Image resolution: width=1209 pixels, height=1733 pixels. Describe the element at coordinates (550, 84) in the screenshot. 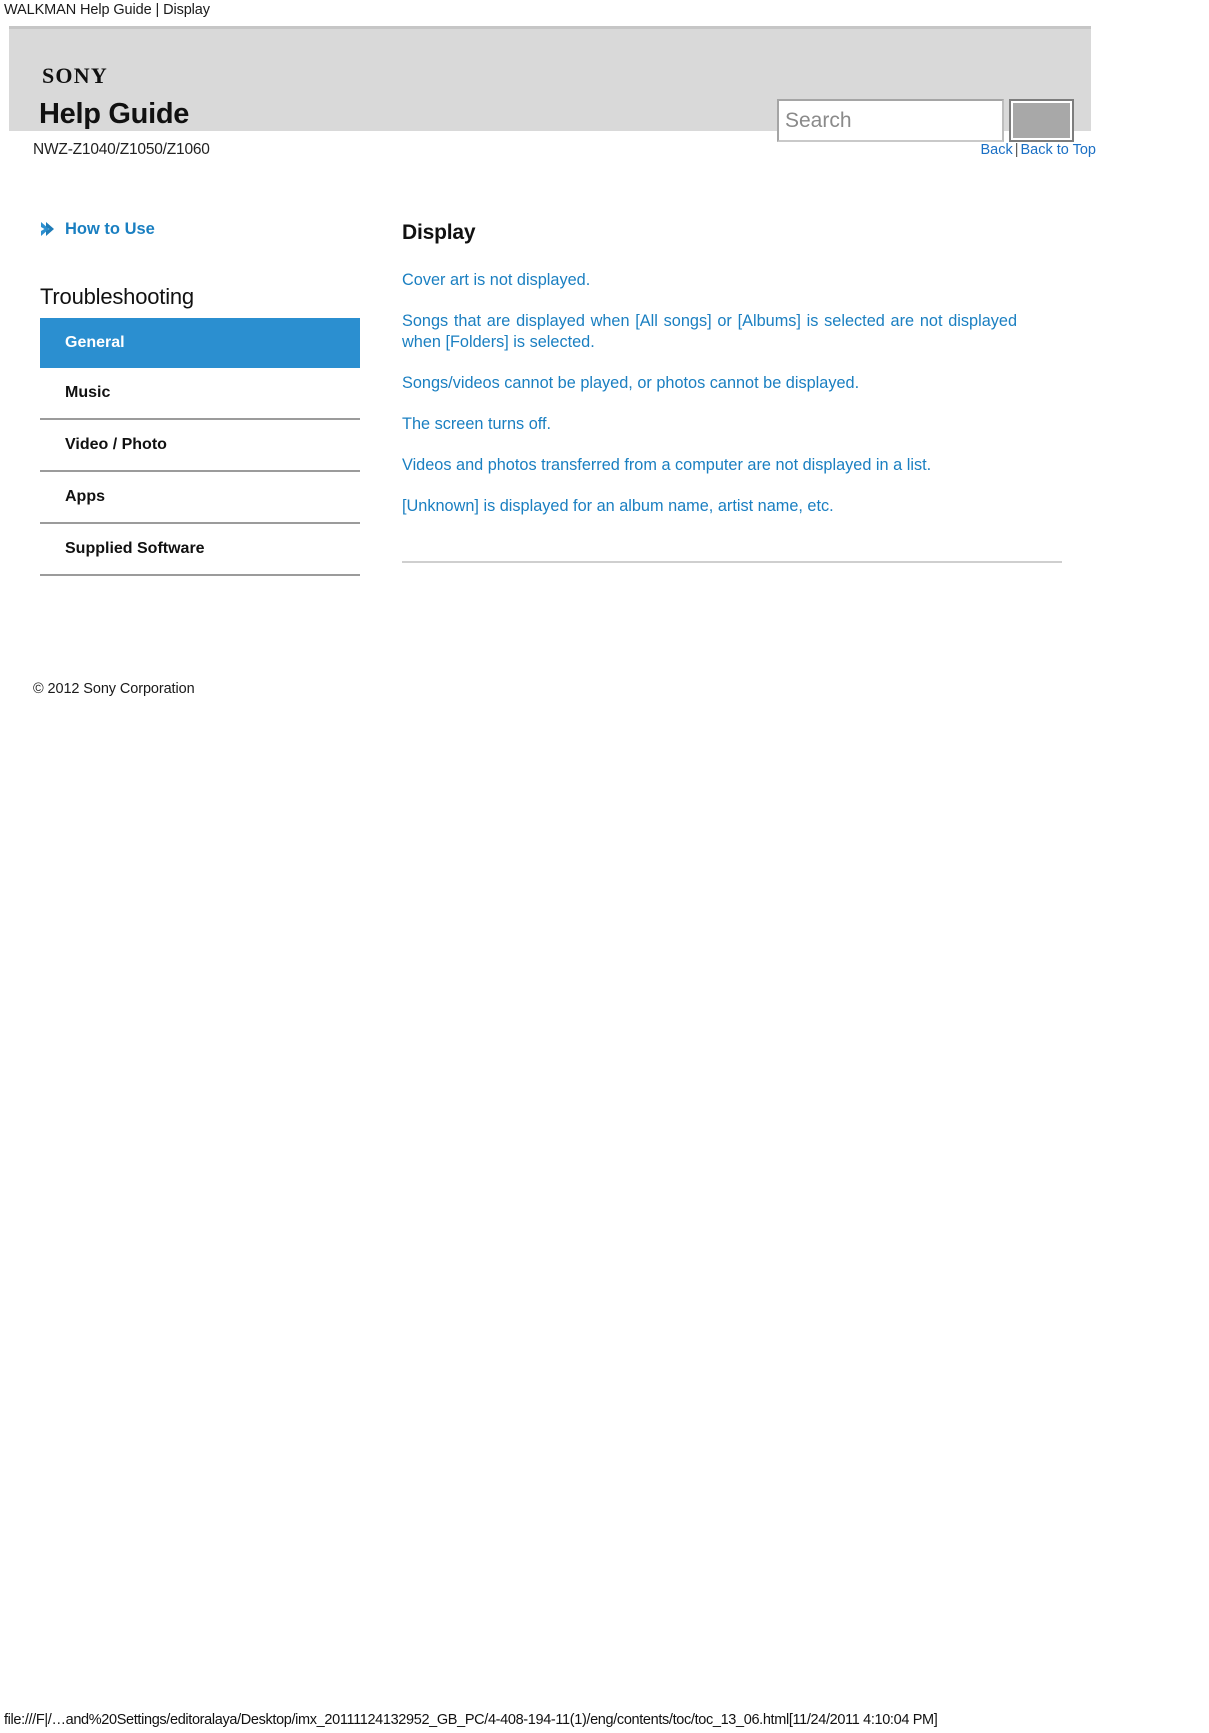

I see `site-header: SONY Help Guide` at that location.